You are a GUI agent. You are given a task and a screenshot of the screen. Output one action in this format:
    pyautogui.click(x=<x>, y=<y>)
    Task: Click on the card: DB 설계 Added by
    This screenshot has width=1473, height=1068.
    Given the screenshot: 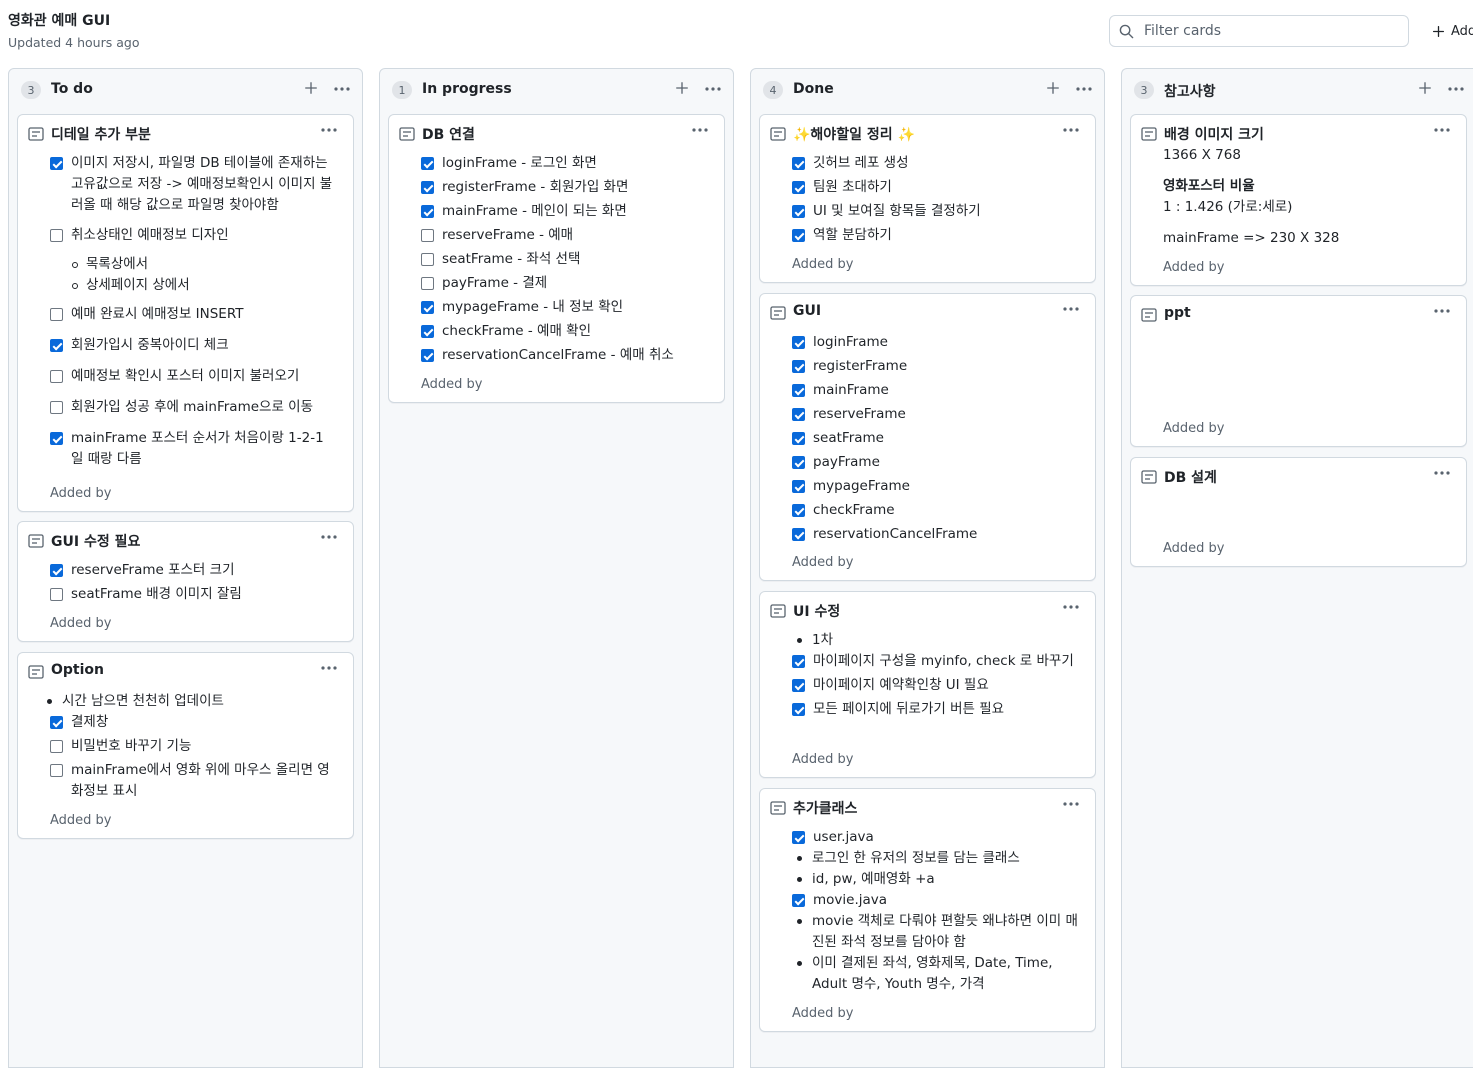 What is the action you would take?
    pyautogui.click(x=1298, y=512)
    